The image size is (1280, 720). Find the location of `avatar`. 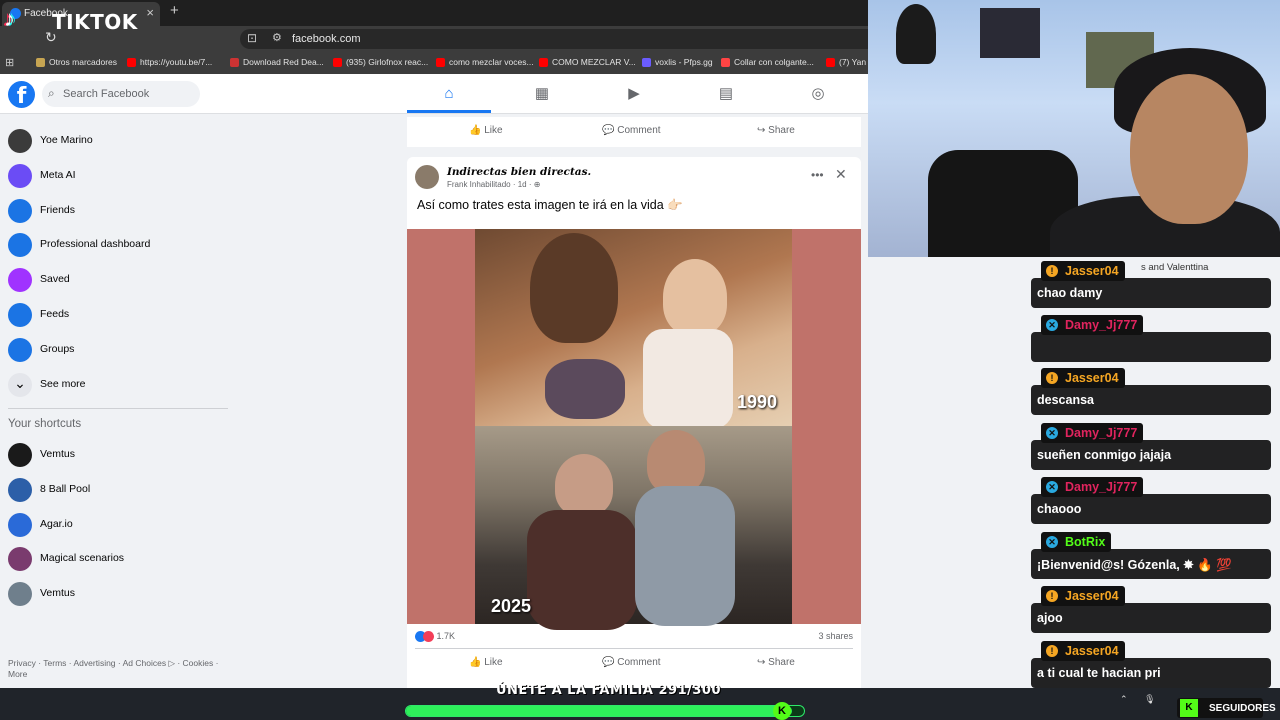

avatar is located at coordinates (427, 177).